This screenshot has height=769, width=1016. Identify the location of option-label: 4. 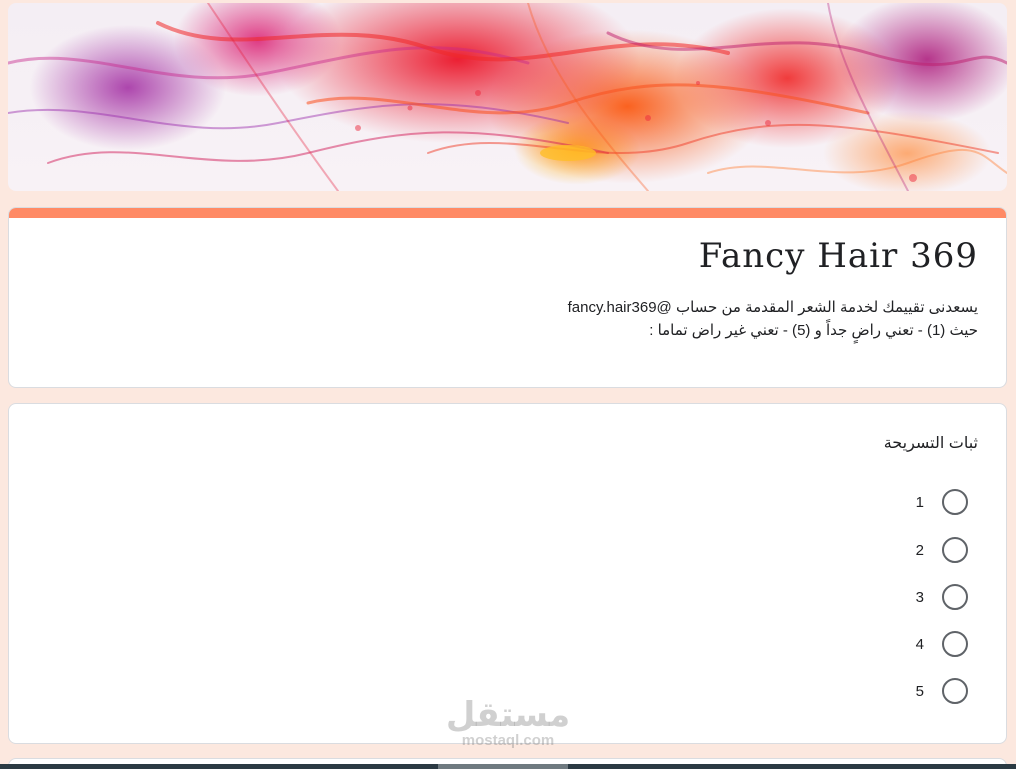
(919, 644).